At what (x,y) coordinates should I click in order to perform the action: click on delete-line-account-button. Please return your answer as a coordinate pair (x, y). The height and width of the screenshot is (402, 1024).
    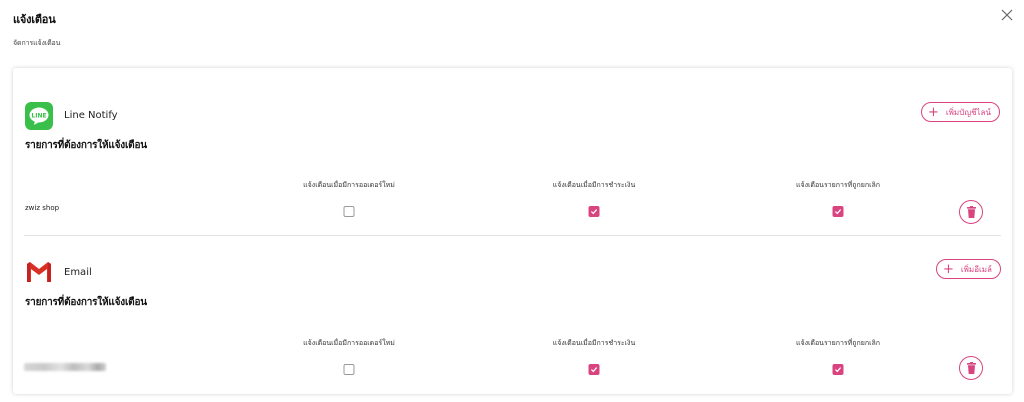
    Looking at the image, I should click on (971, 212).